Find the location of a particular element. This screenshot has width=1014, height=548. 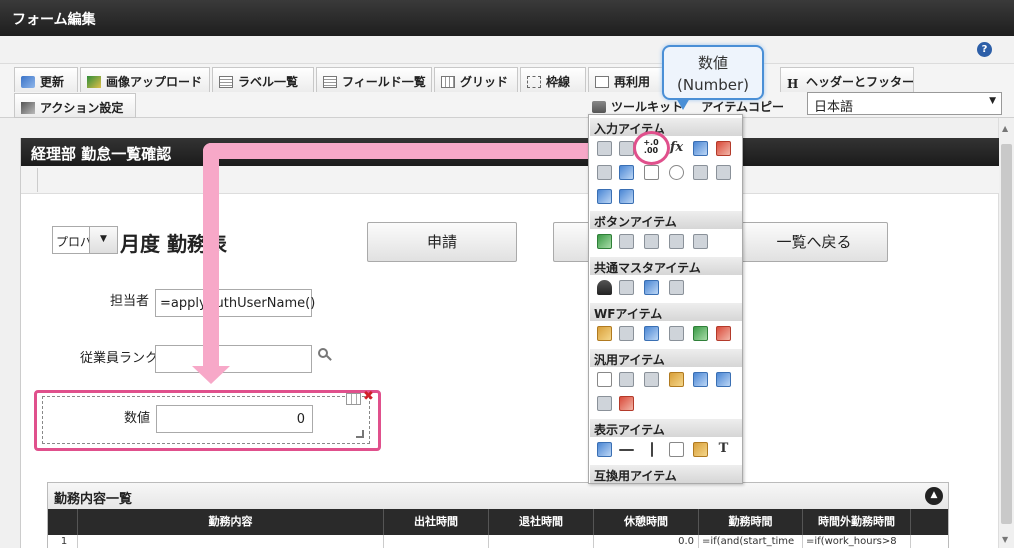

document-icon is located at coordinates (602, 82).